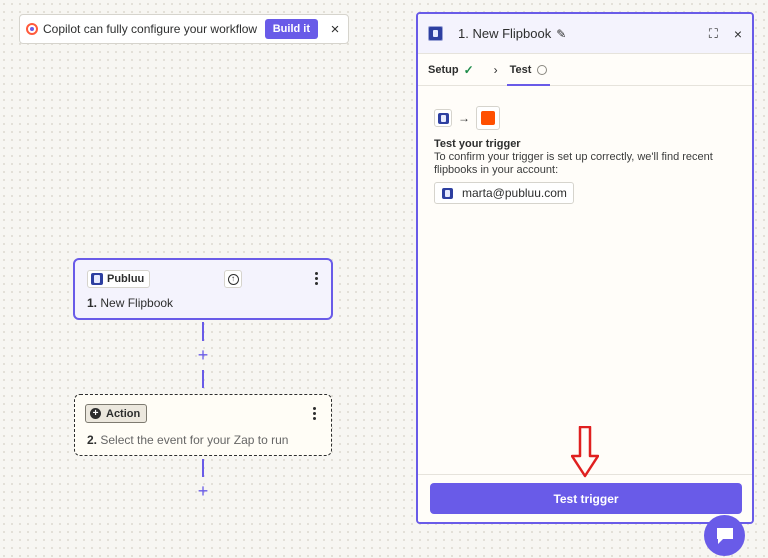  What do you see at coordinates (464, 118) in the screenshot?
I see `arrow-right-icon: →` at bounding box center [464, 118].